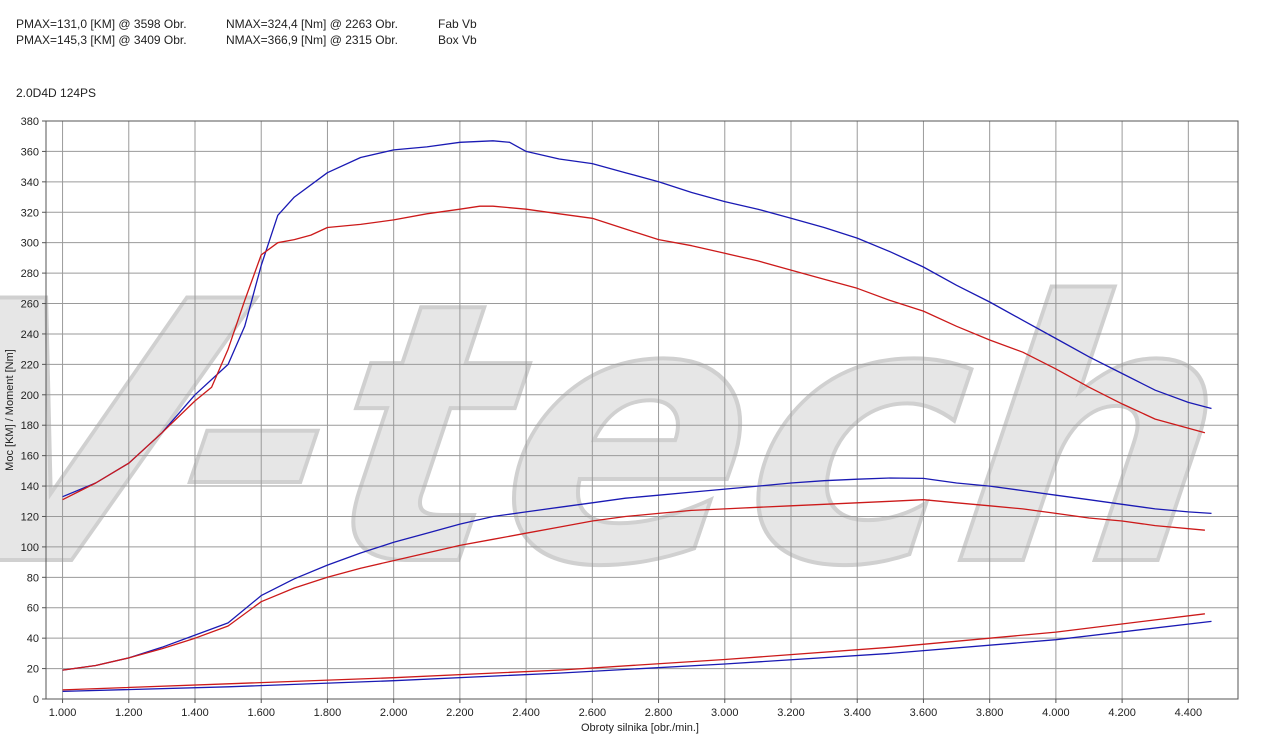 The width and height of the screenshot is (1264, 751). I want to click on y-tick-label-7: 140, so click(30, 487).